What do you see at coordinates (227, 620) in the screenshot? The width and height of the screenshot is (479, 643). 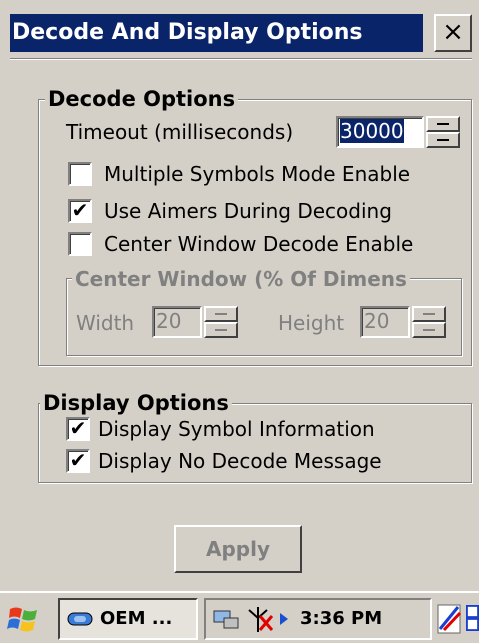 I see `network-icon` at bounding box center [227, 620].